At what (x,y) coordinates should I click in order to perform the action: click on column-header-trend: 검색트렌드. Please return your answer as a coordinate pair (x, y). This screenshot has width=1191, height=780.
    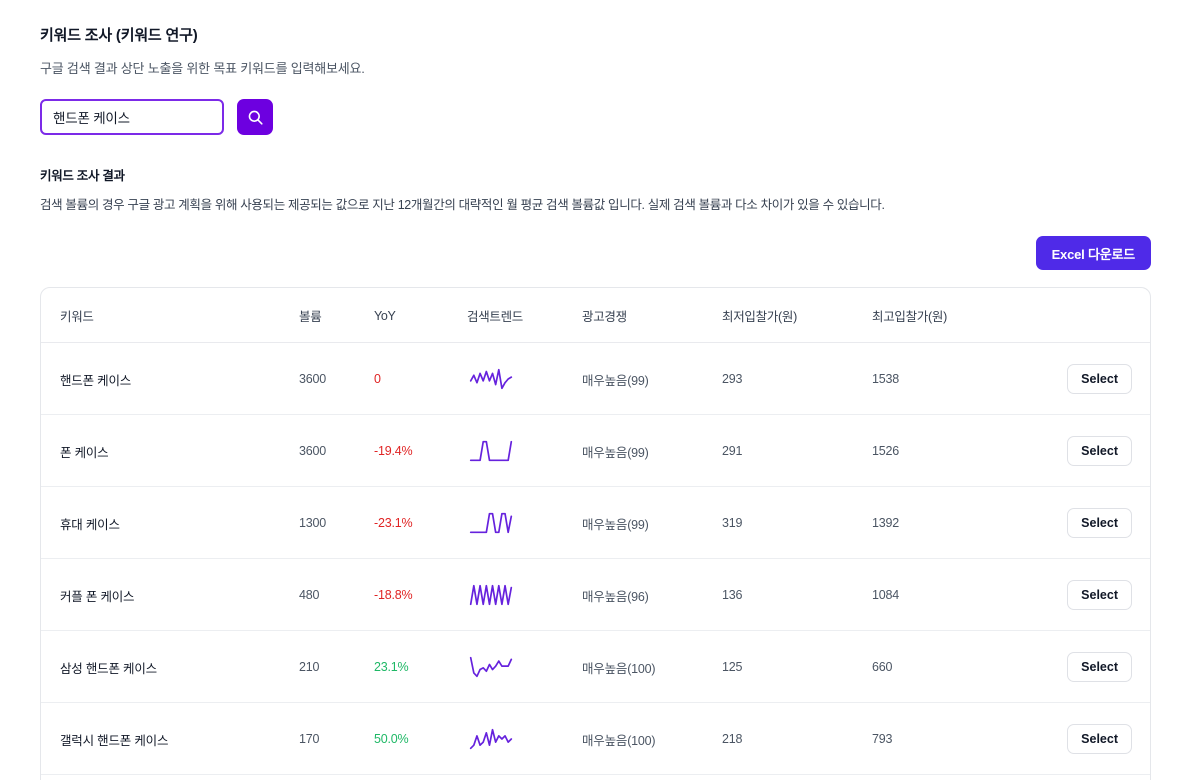
    Looking at the image, I should click on (524, 315).